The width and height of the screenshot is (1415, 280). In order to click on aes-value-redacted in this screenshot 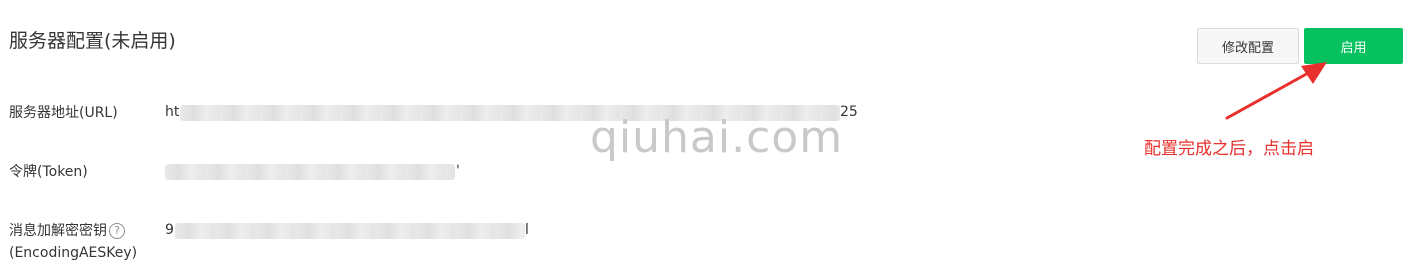, I will do `click(350, 231)`.